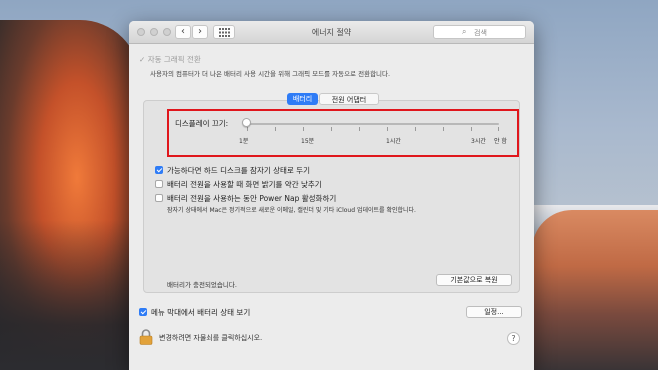 Image resolution: width=658 pixels, height=370 pixels. I want to click on search-field: ⌕ 검색, so click(479, 32).